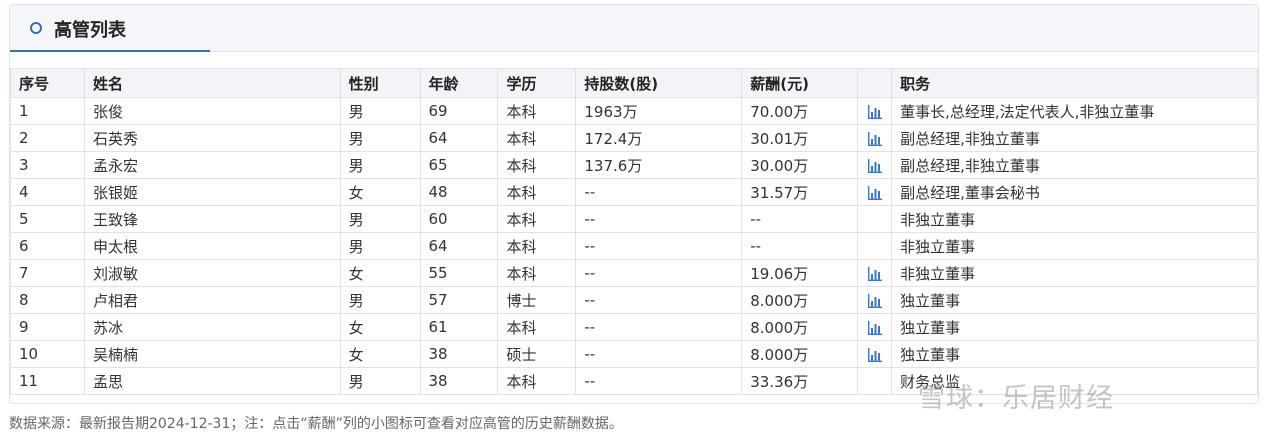  Describe the element at coordinates (659, 111) in the screenshot. I see `cell-shares: 1963万` at that location.